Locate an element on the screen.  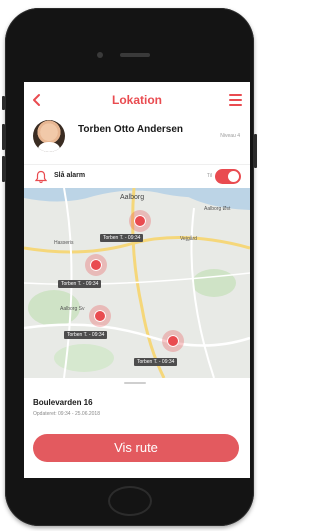
toggle-knob is located at coordinates (233, 176).